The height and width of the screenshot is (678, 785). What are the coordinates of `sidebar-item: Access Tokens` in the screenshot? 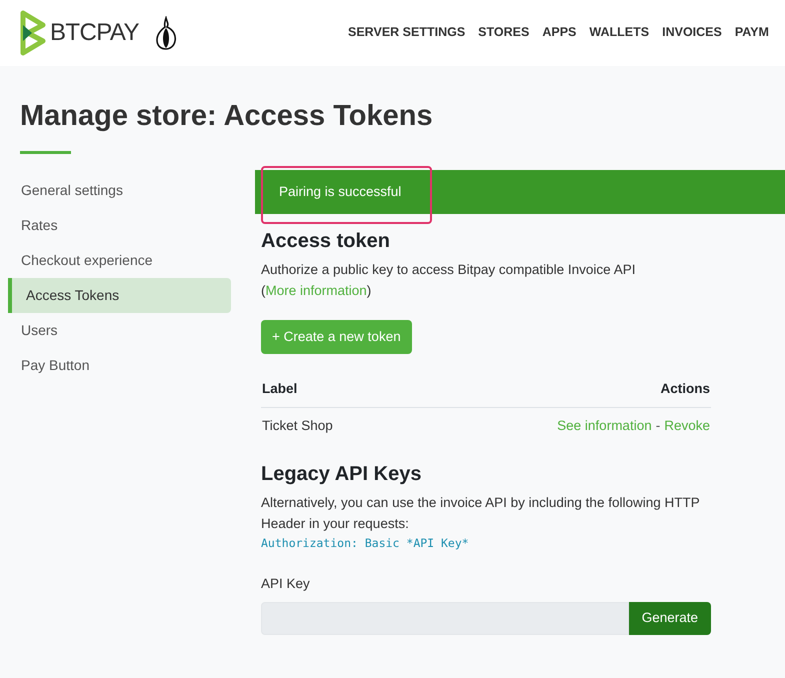 It's located at (119, 295).